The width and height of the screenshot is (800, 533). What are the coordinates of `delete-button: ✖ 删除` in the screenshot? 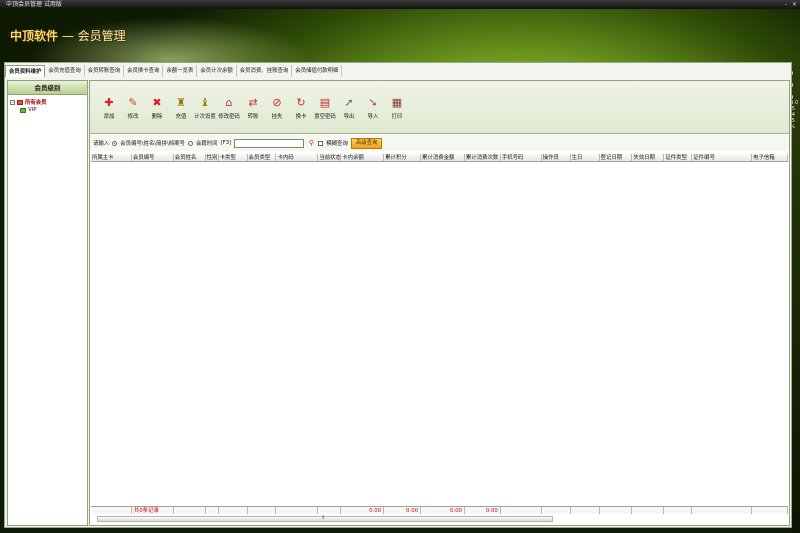 It's located at (157, 114).